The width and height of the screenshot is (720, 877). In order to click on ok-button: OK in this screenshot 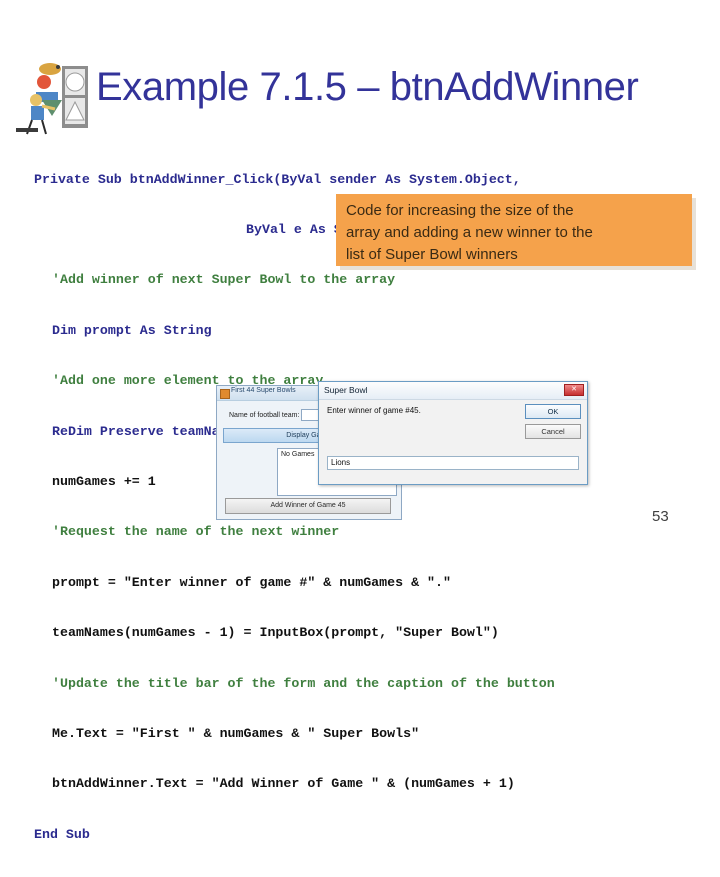, I will do `click(553, 411)`.